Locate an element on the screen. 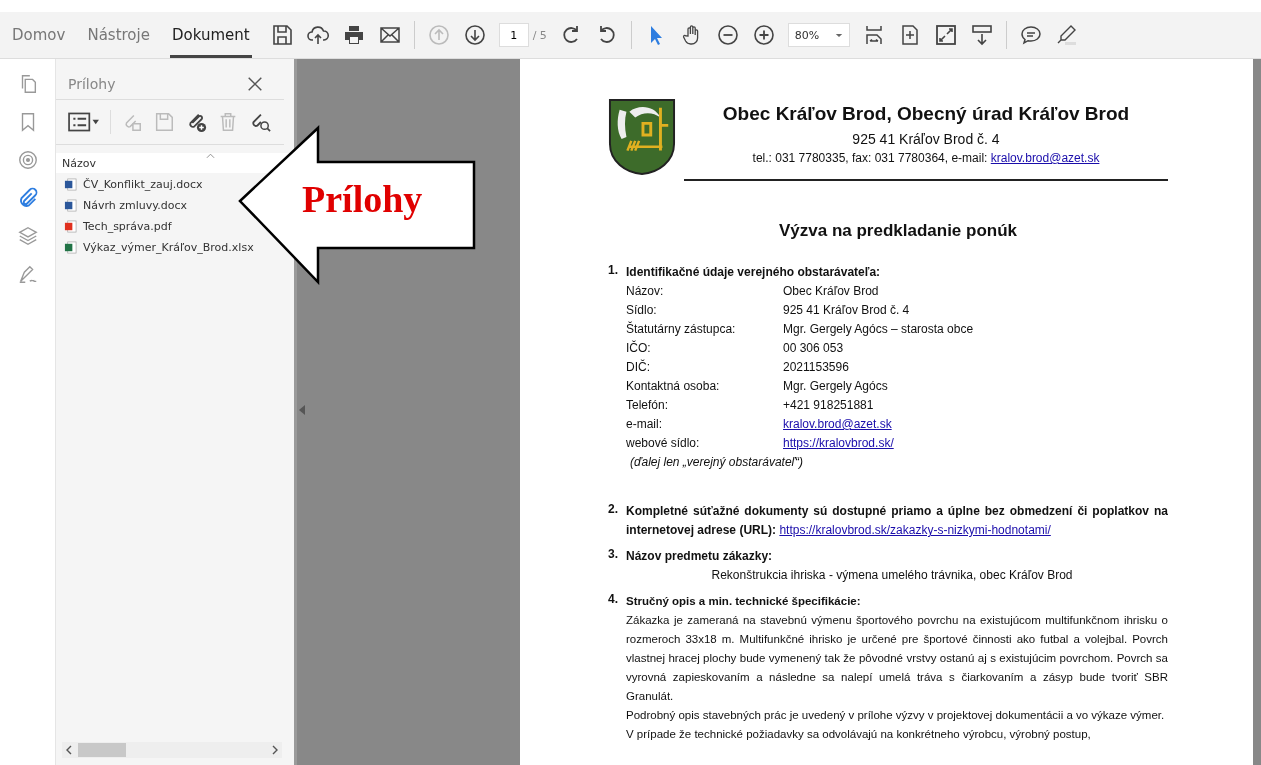 This screenshot has height=765, width=1261. target-icon is located at coordinates (27, 160).